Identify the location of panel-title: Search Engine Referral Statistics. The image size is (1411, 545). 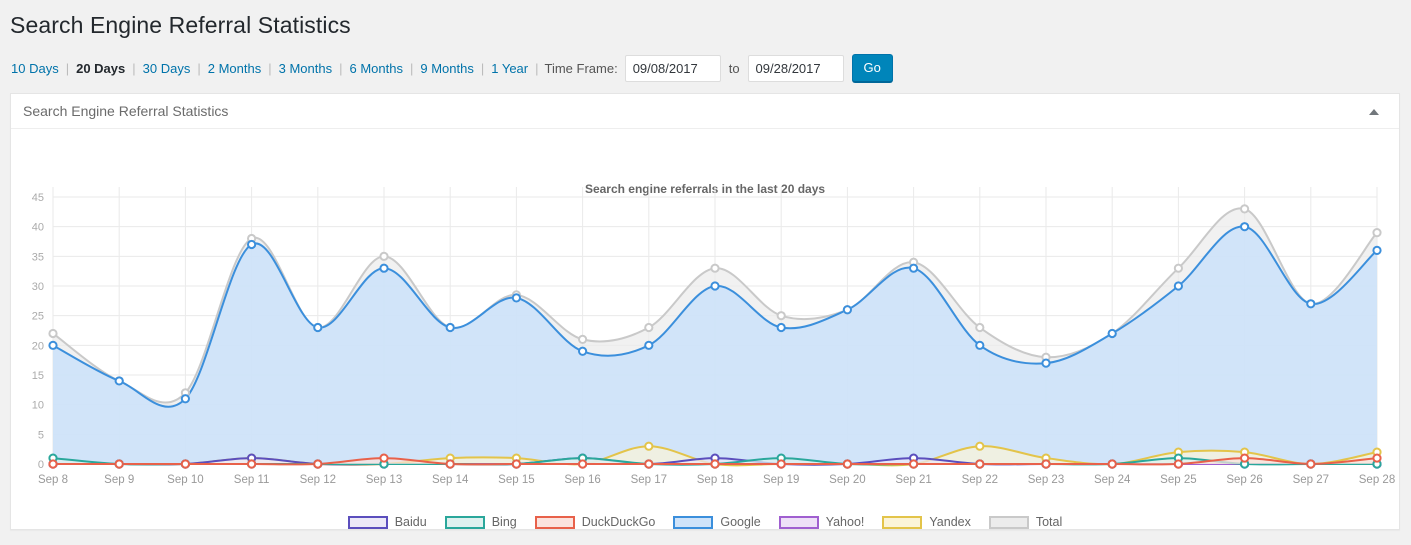
(126, 111).